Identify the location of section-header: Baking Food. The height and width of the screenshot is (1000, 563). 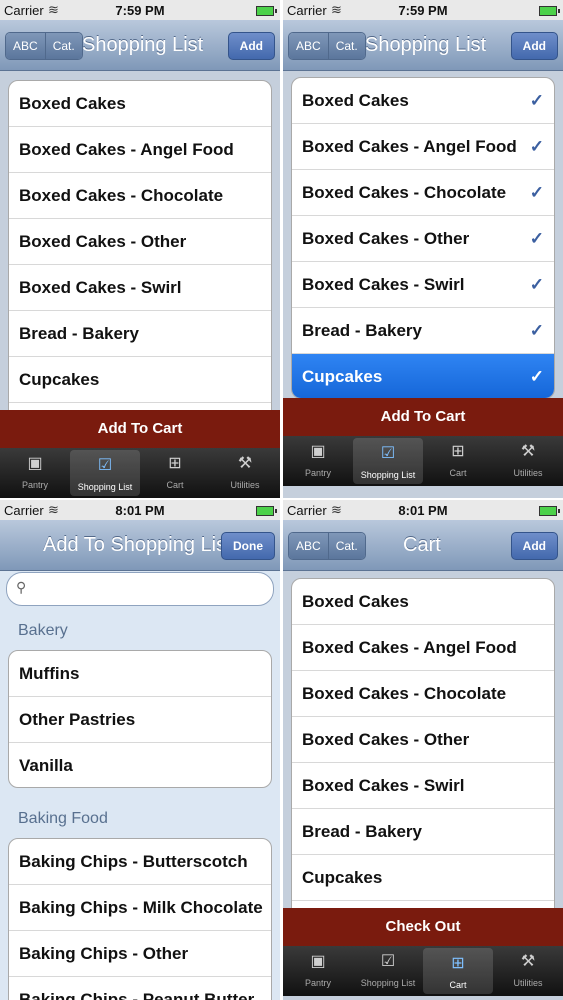
(63, 818).